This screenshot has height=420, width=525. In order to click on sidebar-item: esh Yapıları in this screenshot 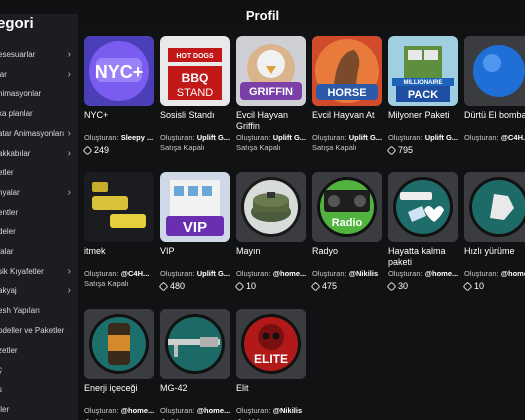, I will do `click(39, 311)`.